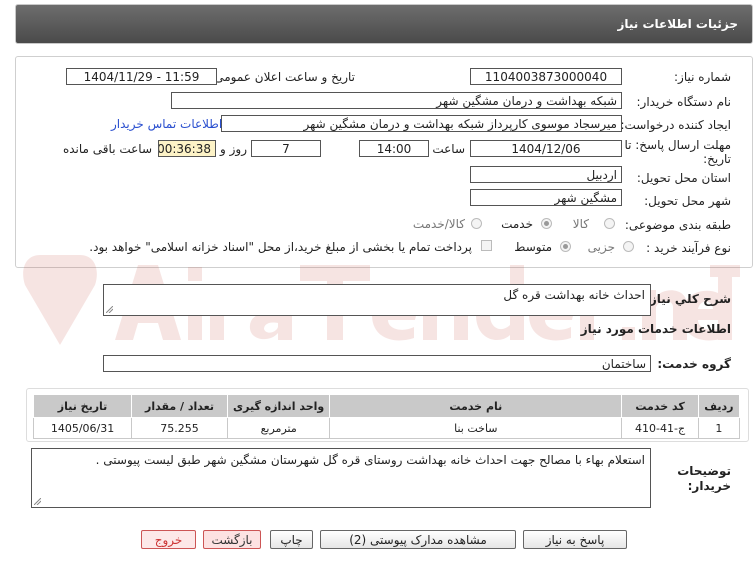 Image resolution: width=755 pixels, height=566 pixels. Describe the element at coordinates (601, 247) in the screenshot. I see `process-option-minor: جزیی` at that location.